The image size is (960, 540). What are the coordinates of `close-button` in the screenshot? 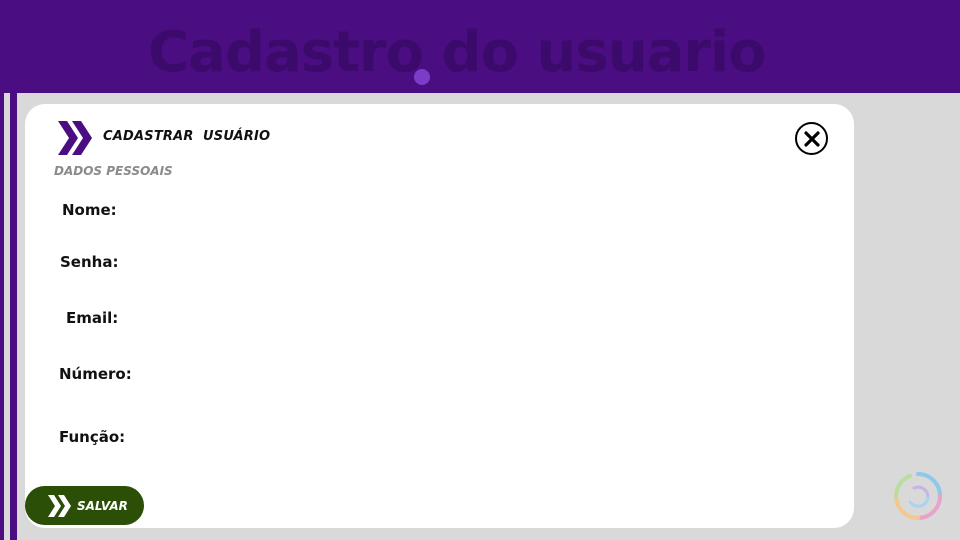 It's located at (811, 138).